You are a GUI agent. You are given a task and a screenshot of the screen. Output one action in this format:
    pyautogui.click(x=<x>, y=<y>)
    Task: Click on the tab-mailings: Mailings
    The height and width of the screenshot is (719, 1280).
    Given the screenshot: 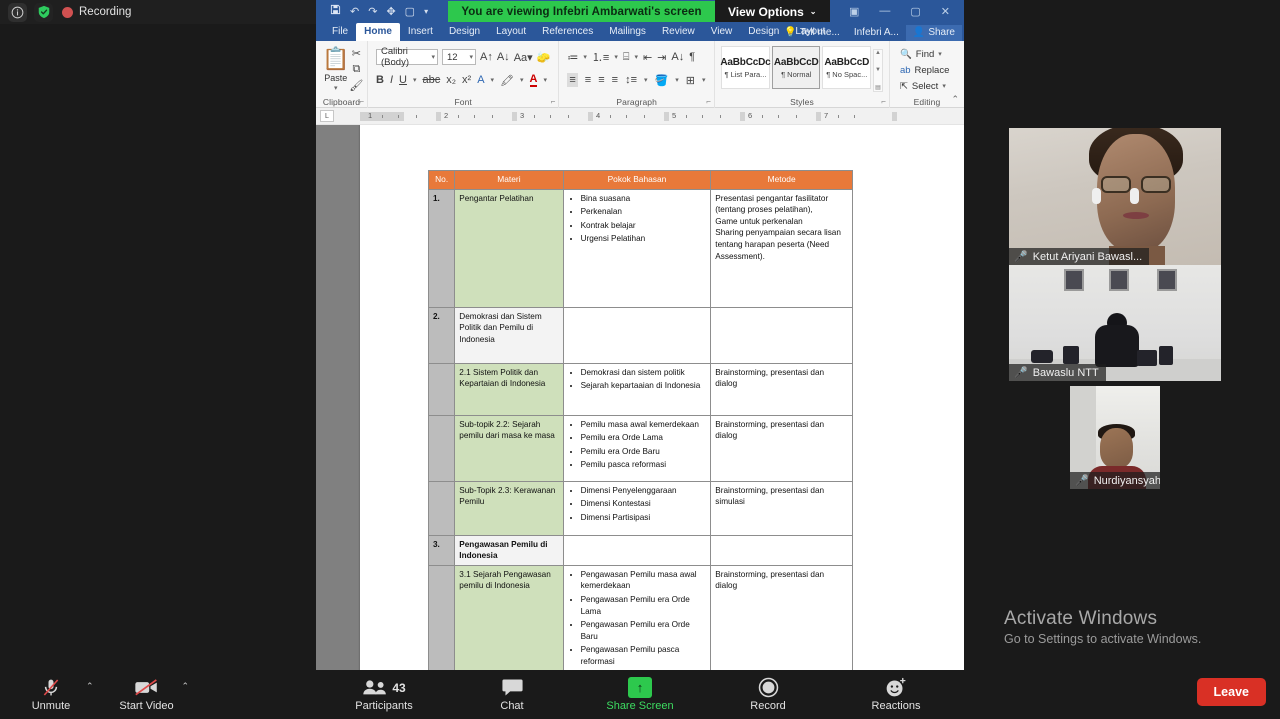 What is the action you would take?
    pyautogui.click(x=627, y=32)
    